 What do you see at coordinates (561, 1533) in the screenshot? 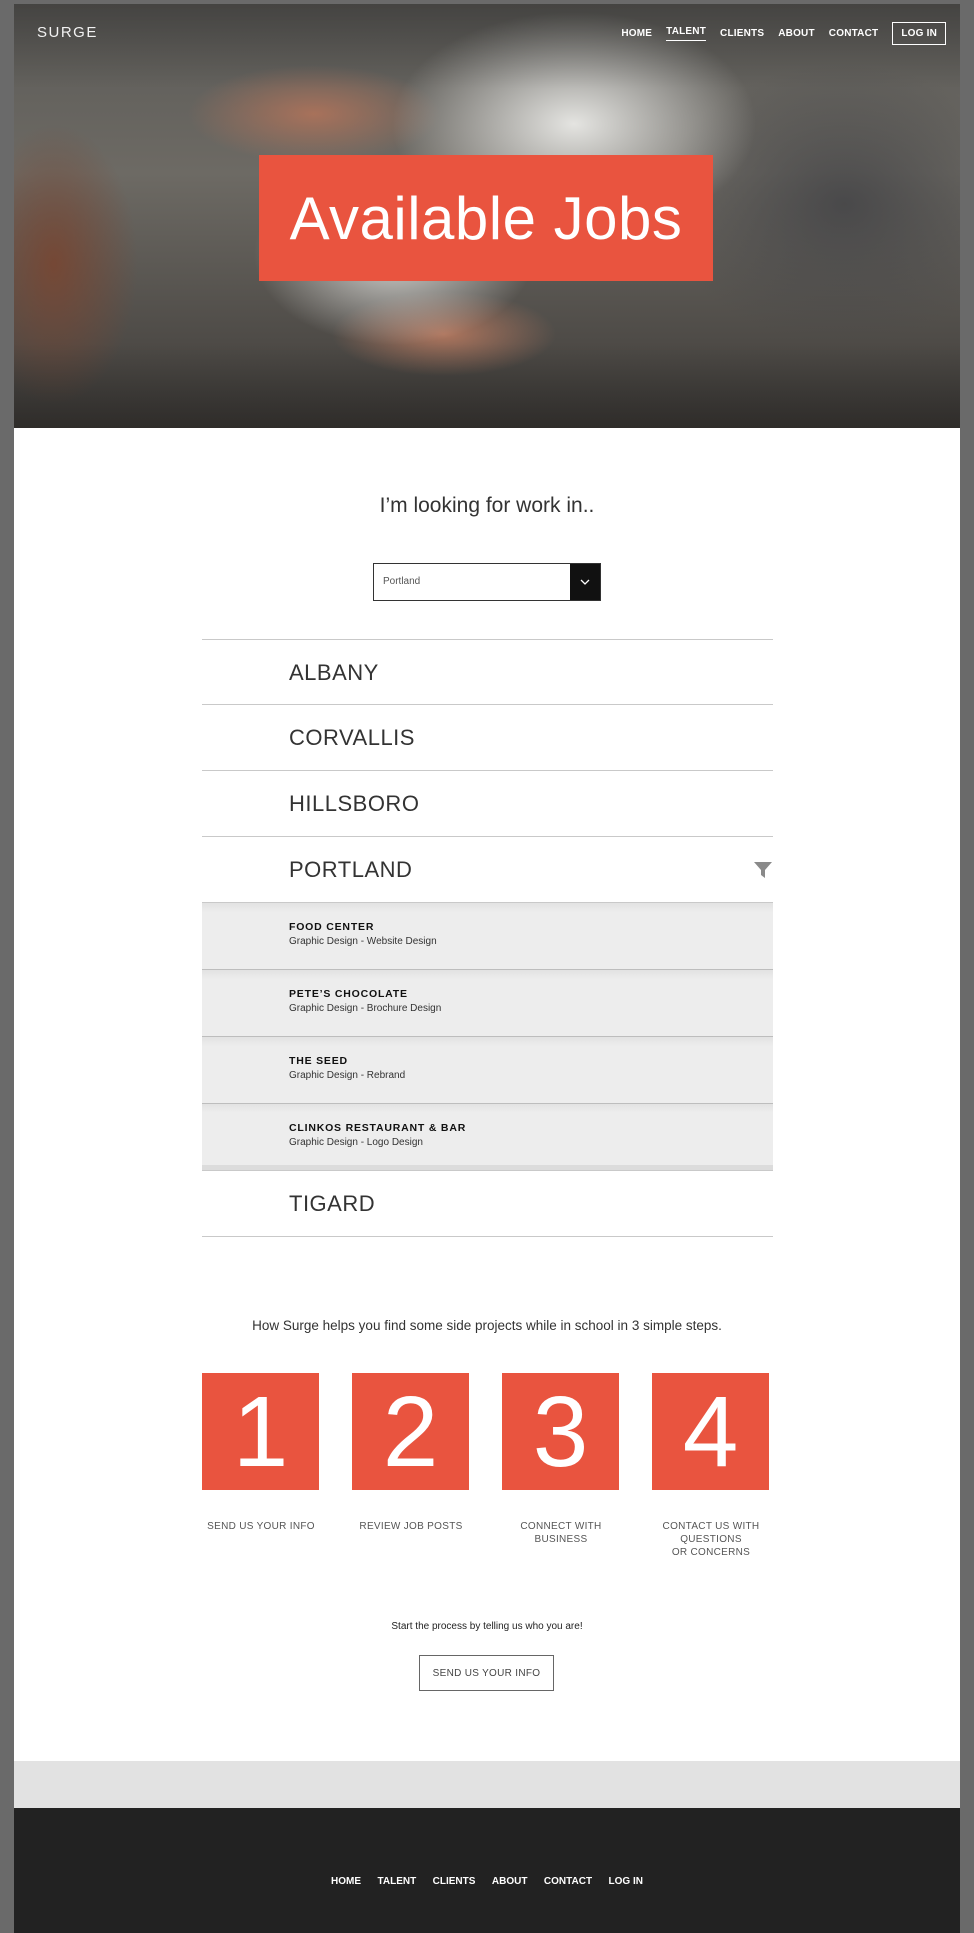
I see `step-label: CONNECT WITH BUSINESS` at bounding box center [561, 1533].